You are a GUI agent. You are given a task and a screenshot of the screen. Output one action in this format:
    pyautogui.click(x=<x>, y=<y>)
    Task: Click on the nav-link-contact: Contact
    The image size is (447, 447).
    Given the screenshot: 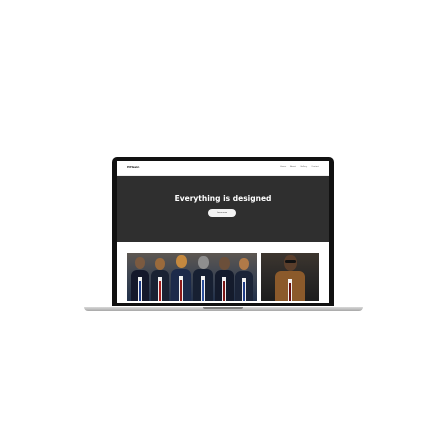 What is the action you would take?
    pyautogui.click(x=315, y=167)
    